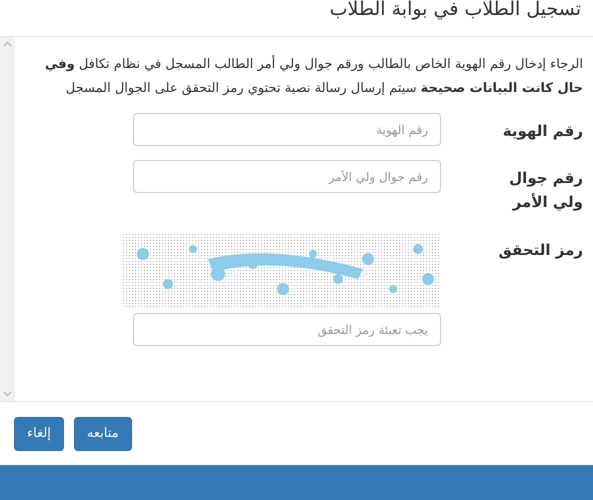  What do you see at coordinates (103, 433) in the screenshot?
I see `continue-button: متابعه` at bounding box center [103, 433].